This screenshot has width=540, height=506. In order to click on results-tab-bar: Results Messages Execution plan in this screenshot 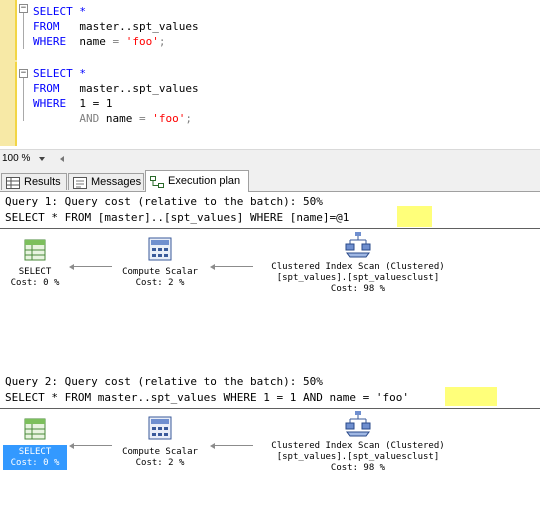, I will do `click(270, 180)`.